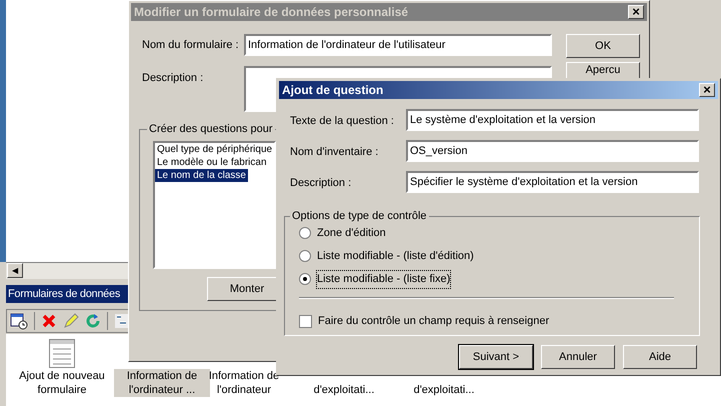 This screenshot has width=721, height=406. Describe the element at coordinates (212, 162) in the screenshot. I see `list-item: Le modèle ou le fabrican` at that location.